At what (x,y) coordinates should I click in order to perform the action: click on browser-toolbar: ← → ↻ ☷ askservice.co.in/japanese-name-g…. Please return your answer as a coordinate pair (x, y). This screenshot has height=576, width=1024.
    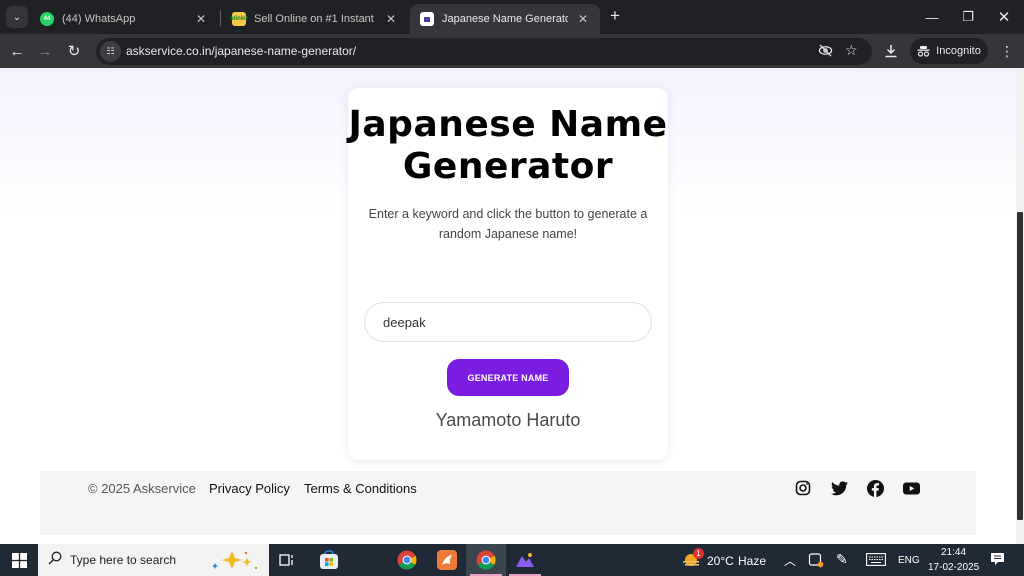
    Looking at the image, I should click on (512, 51).